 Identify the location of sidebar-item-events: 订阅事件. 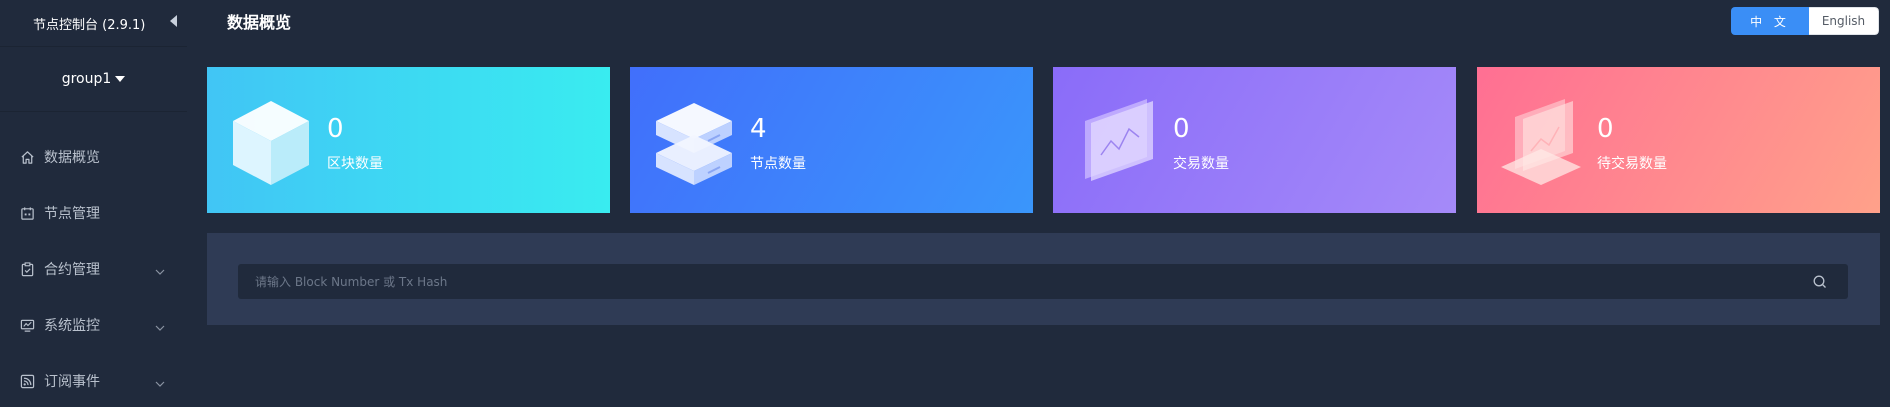
(93, 380).